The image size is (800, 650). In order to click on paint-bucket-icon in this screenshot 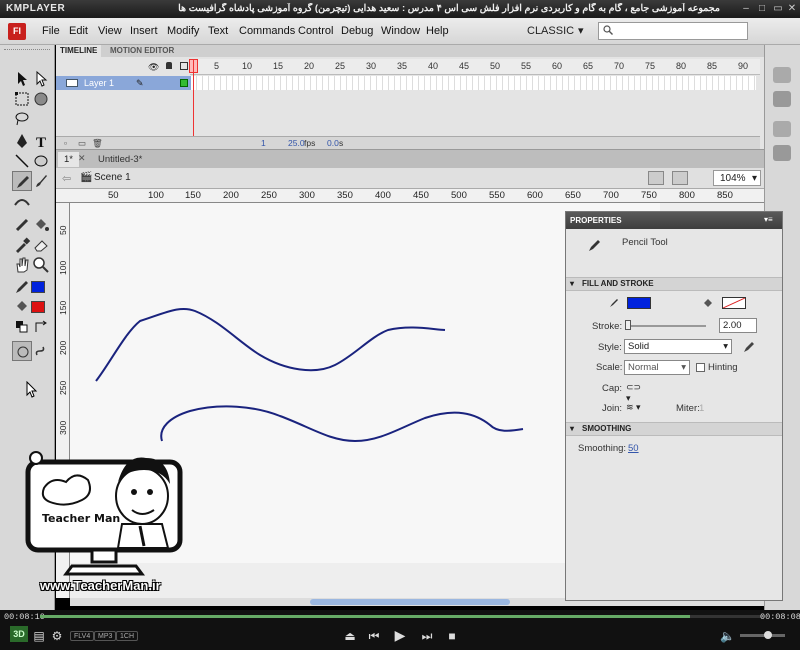, I will do `click(41, 225)`.